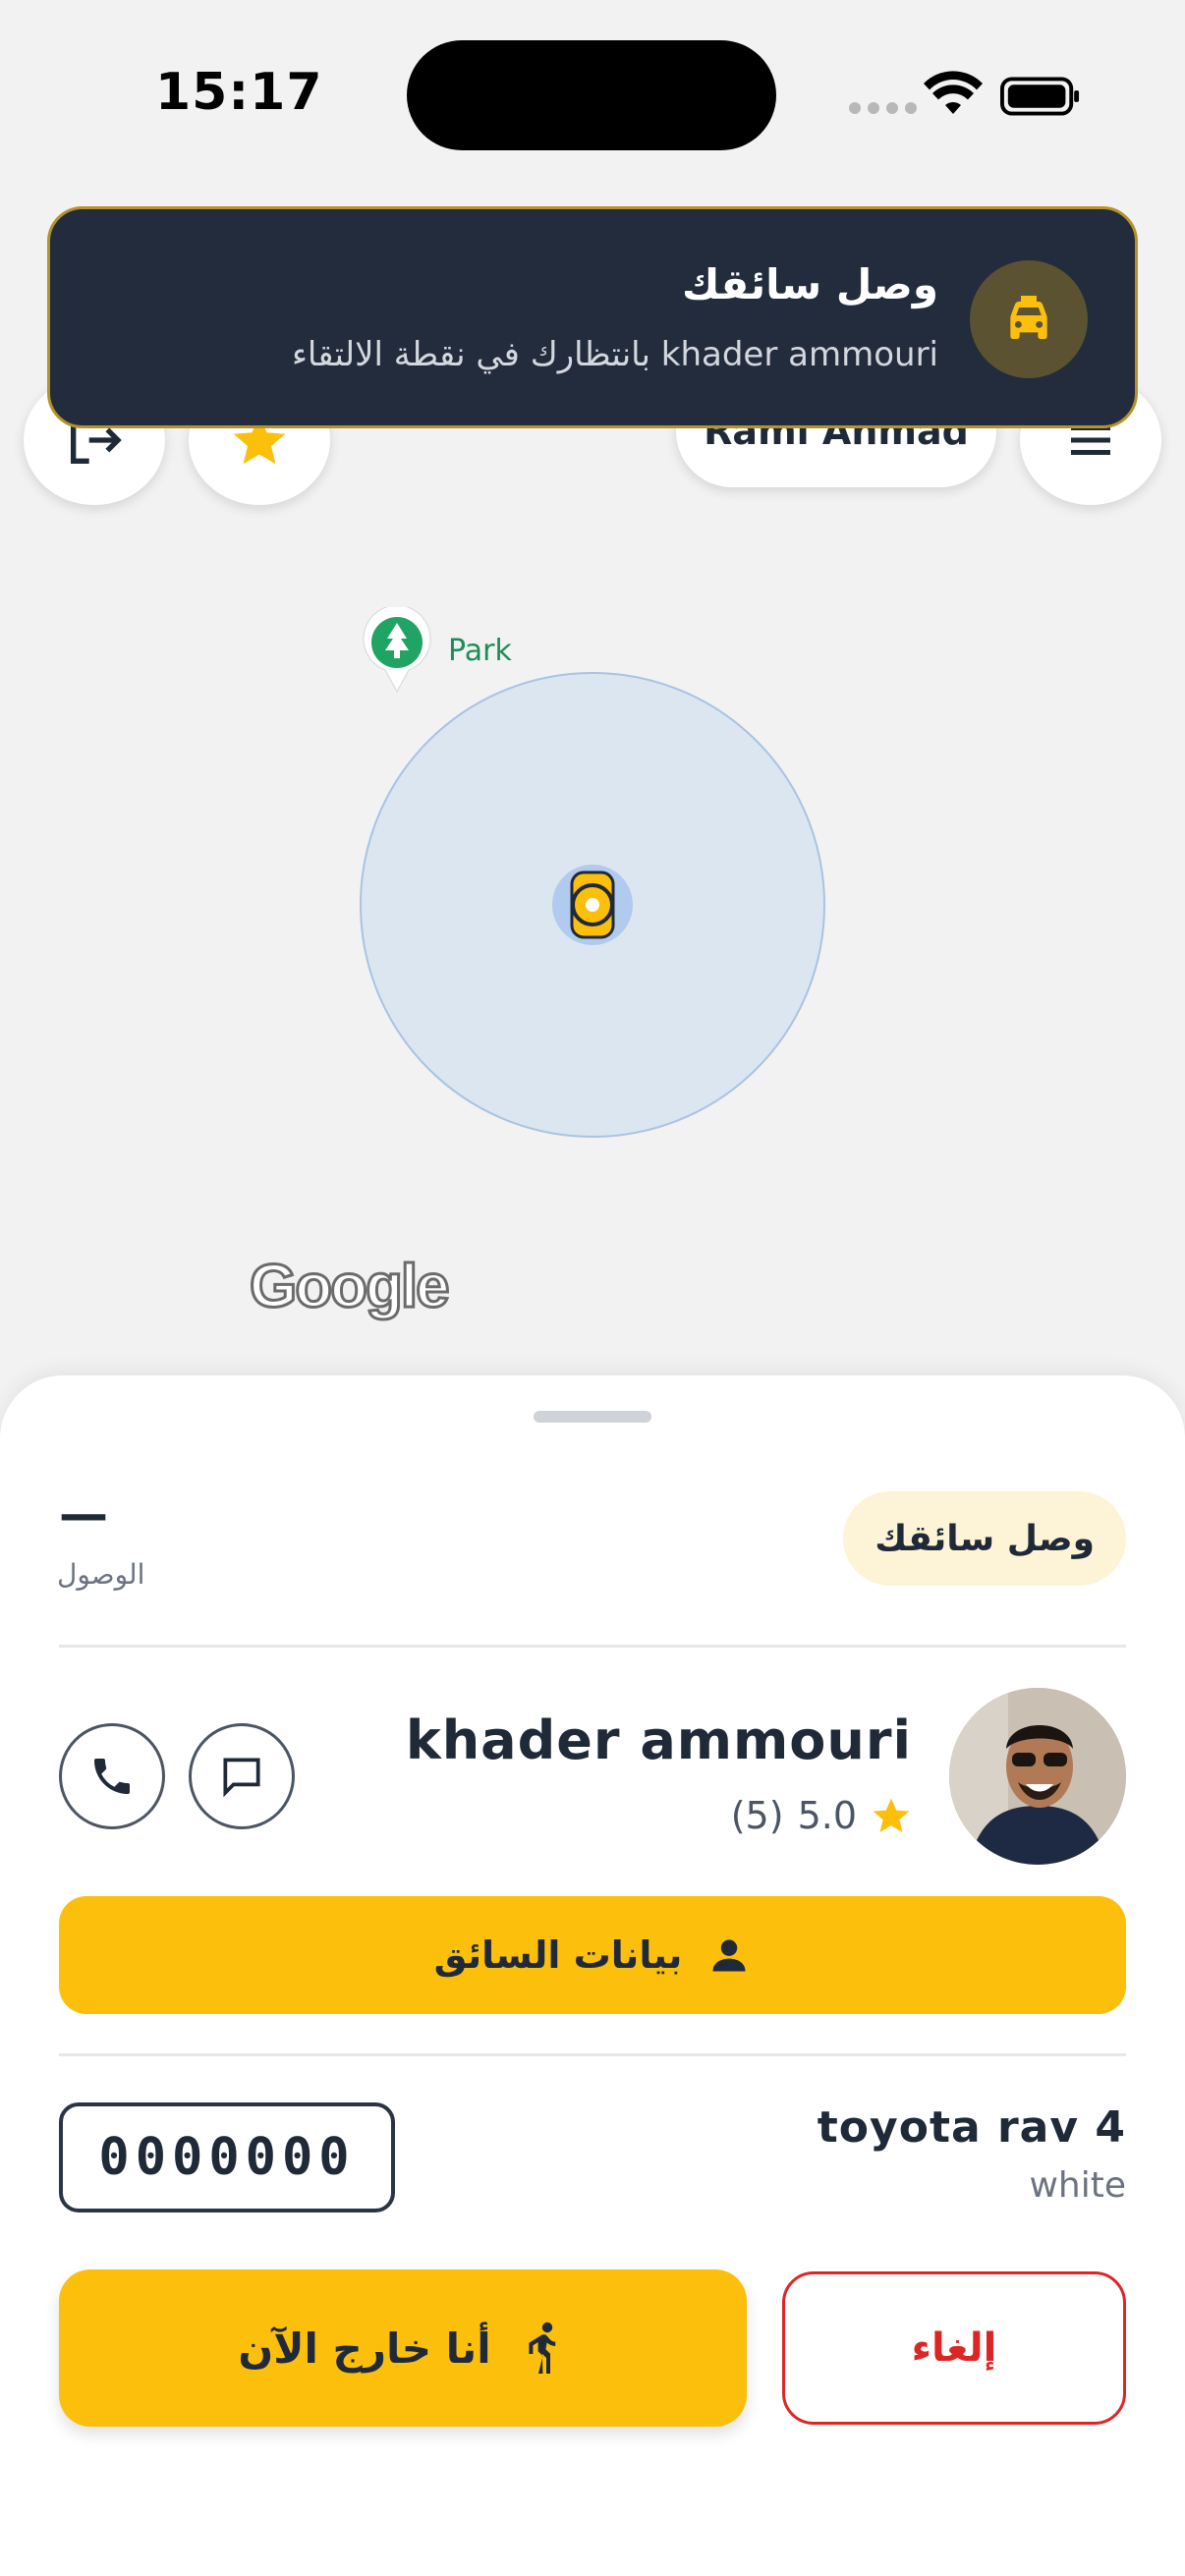  What do you see at coordinates (239, 92) in the screenshot?
I see `status-time: 15:17` at bounding box center [239, 92].